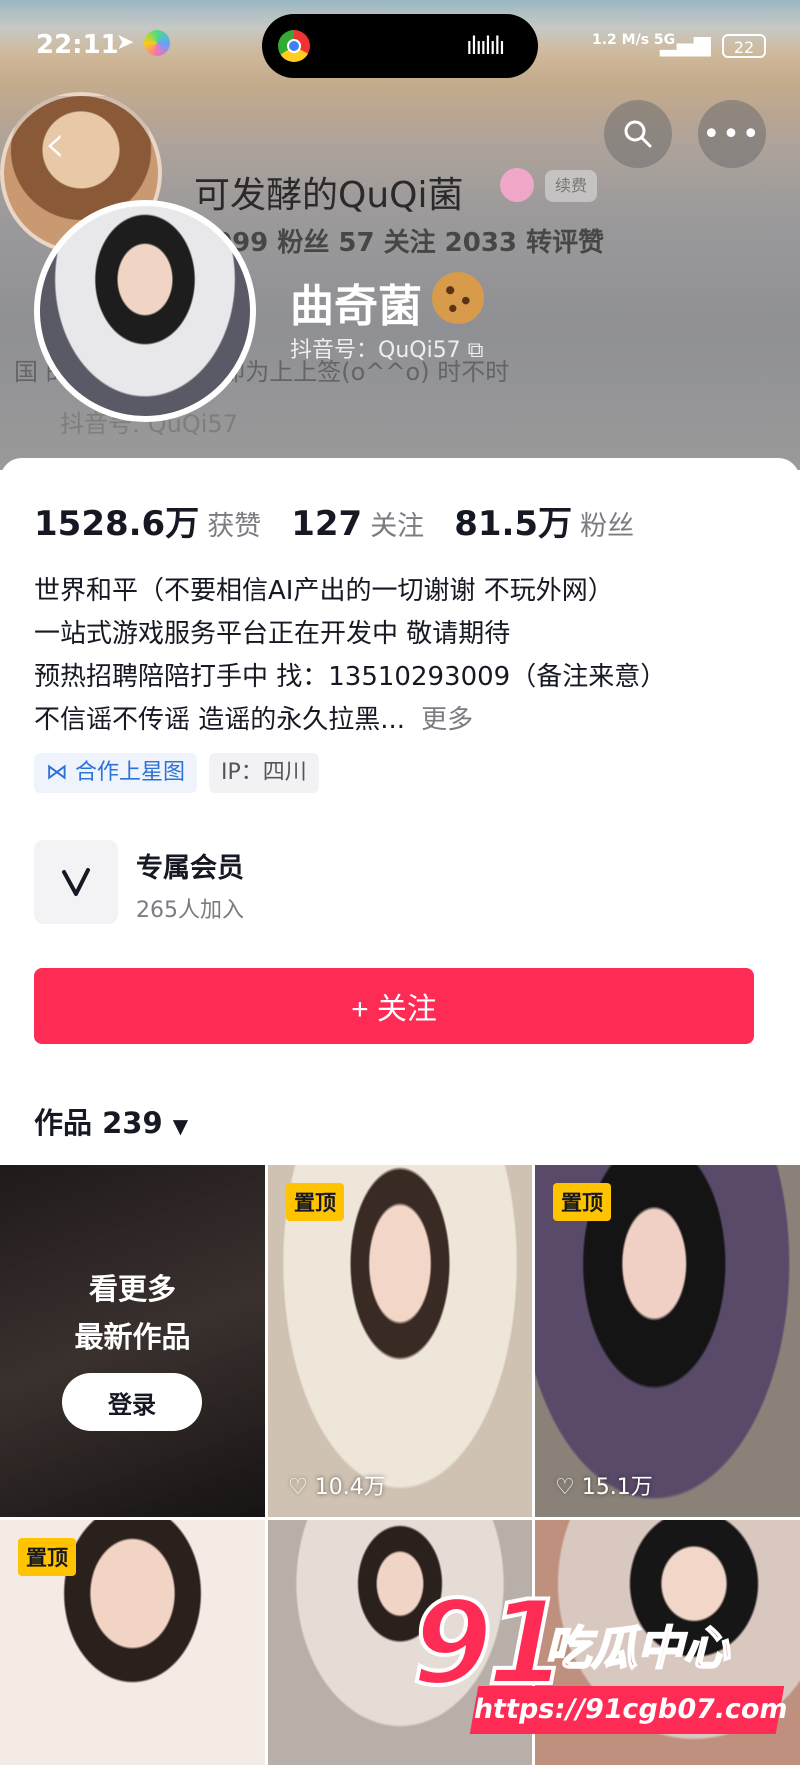  I want to click on like-count: ♡ 10.4万, so click(337, 1487).